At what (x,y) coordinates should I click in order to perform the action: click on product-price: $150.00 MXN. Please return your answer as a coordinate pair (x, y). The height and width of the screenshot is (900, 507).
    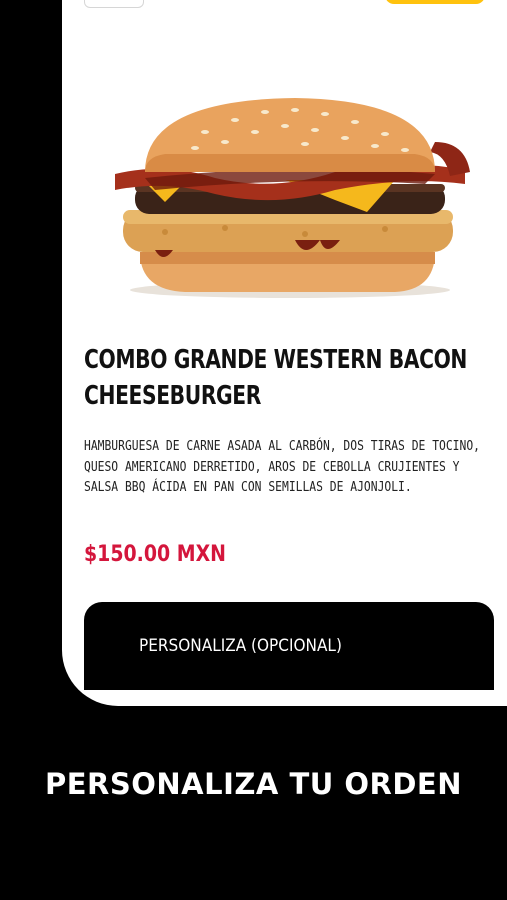
    Looking at the image, I should click on (155, 554).